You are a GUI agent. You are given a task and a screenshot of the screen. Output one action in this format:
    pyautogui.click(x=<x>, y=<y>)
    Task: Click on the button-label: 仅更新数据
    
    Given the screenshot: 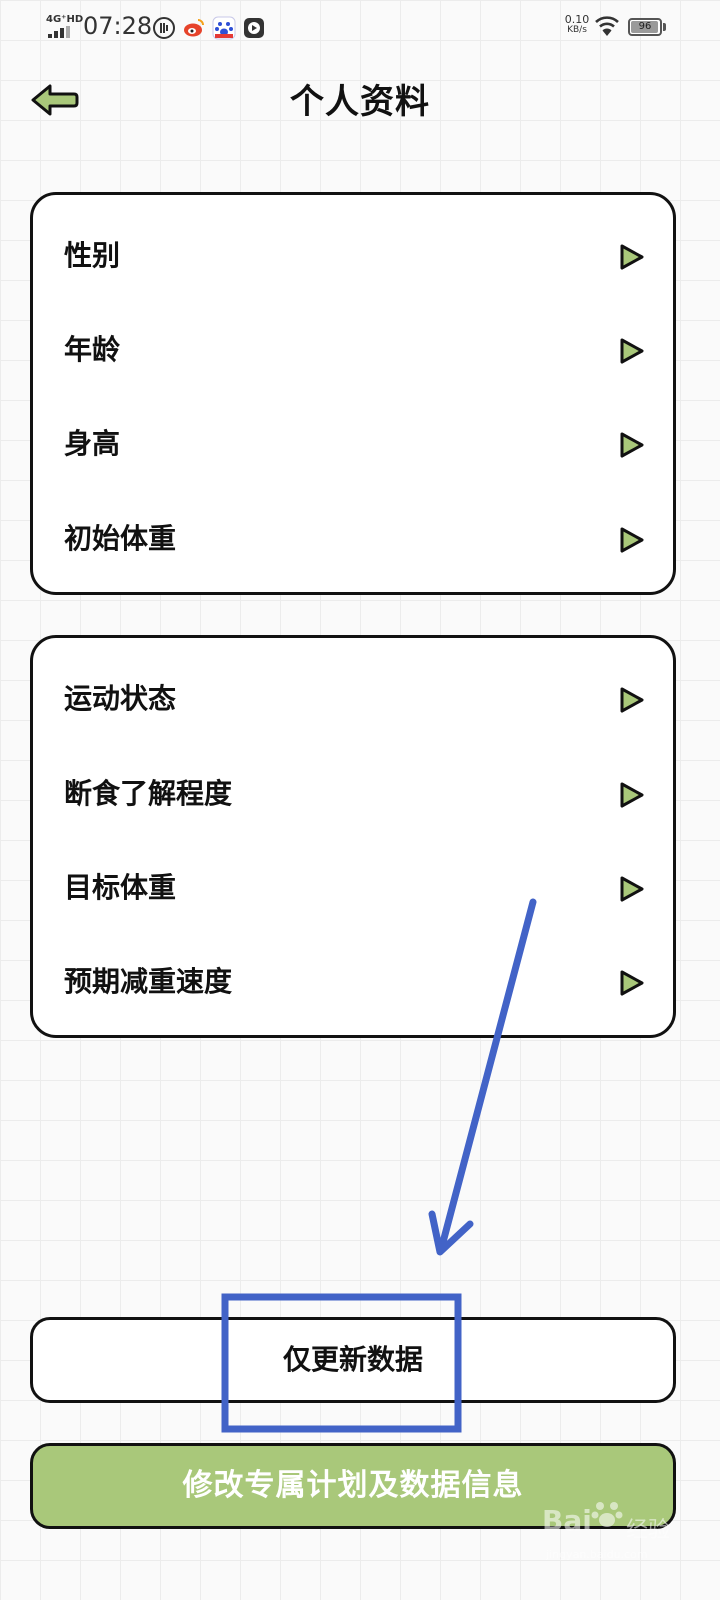 What is the action you would take?
    pyautogui.click(x=352, y=1359)
    